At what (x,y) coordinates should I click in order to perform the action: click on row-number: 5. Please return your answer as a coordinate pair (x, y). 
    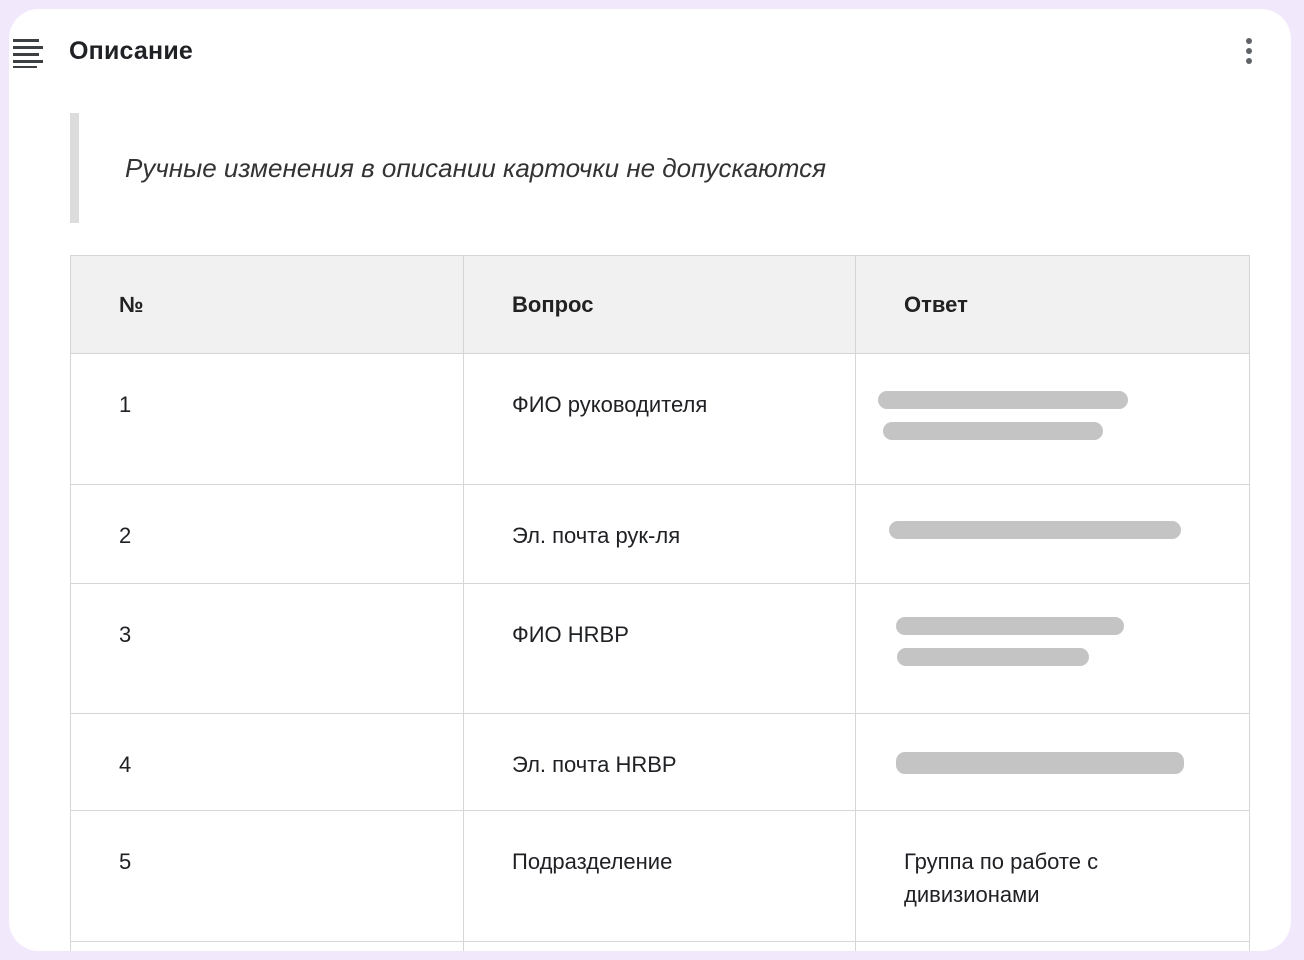
    Looking at the image, I should click on (267, 876).